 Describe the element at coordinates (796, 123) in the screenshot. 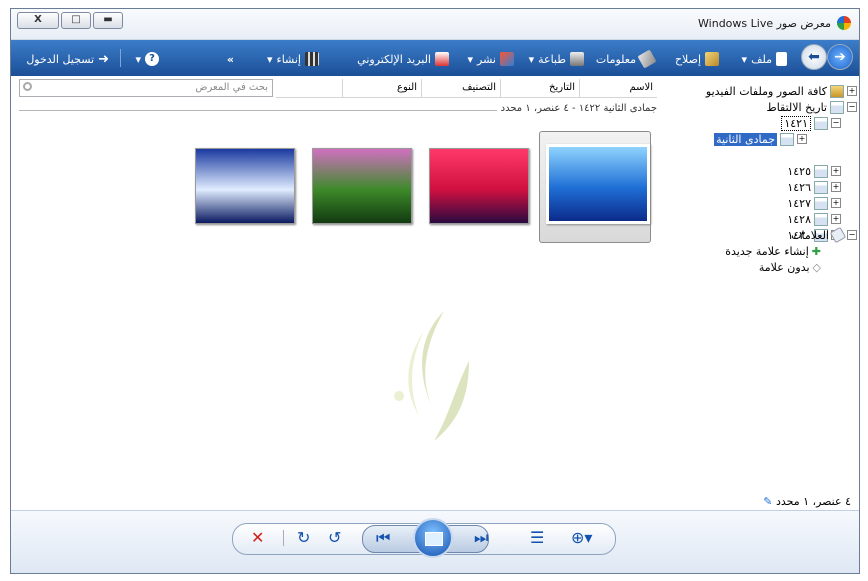

I see `tree-label-year: ١٤٢١` at that location.